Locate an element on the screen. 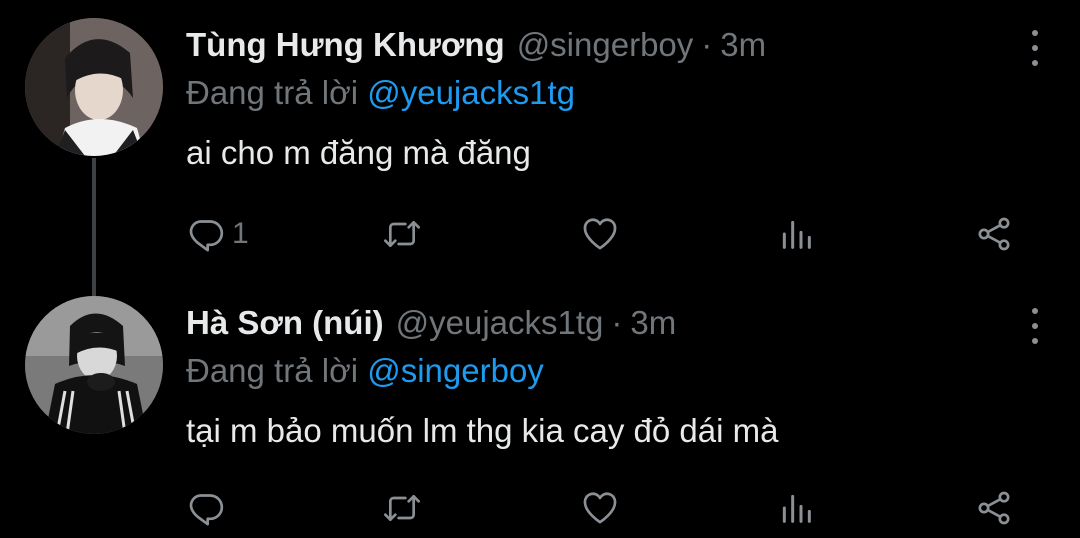 This screenshot has width=1080, height=538. display-name: Hà Sơn (núi) is located at coordinates (285, 323).